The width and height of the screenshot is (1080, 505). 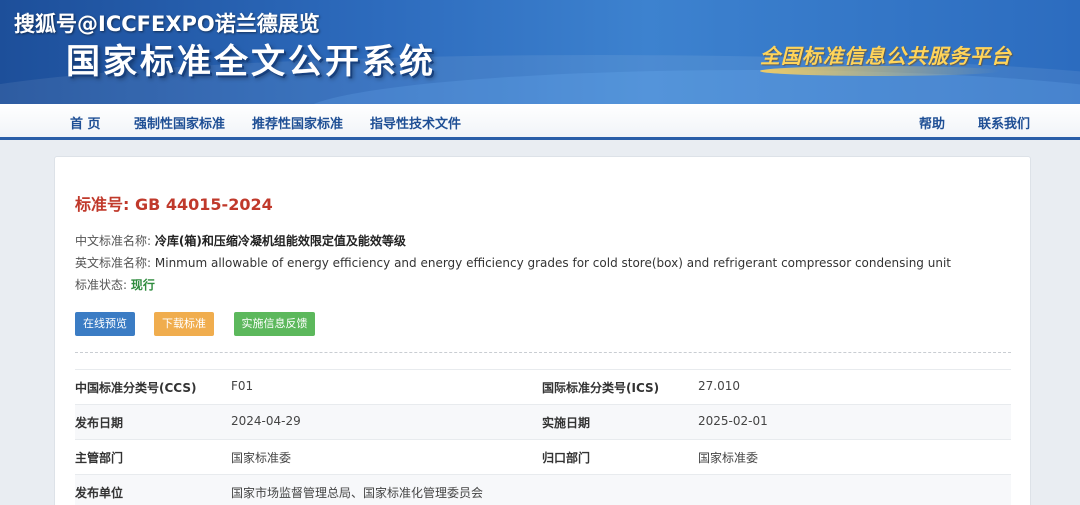 What do you see at coordinates (99, 458) in the screenshot?
I see `info-label: 主管部门` at bounding box center [99, 458].